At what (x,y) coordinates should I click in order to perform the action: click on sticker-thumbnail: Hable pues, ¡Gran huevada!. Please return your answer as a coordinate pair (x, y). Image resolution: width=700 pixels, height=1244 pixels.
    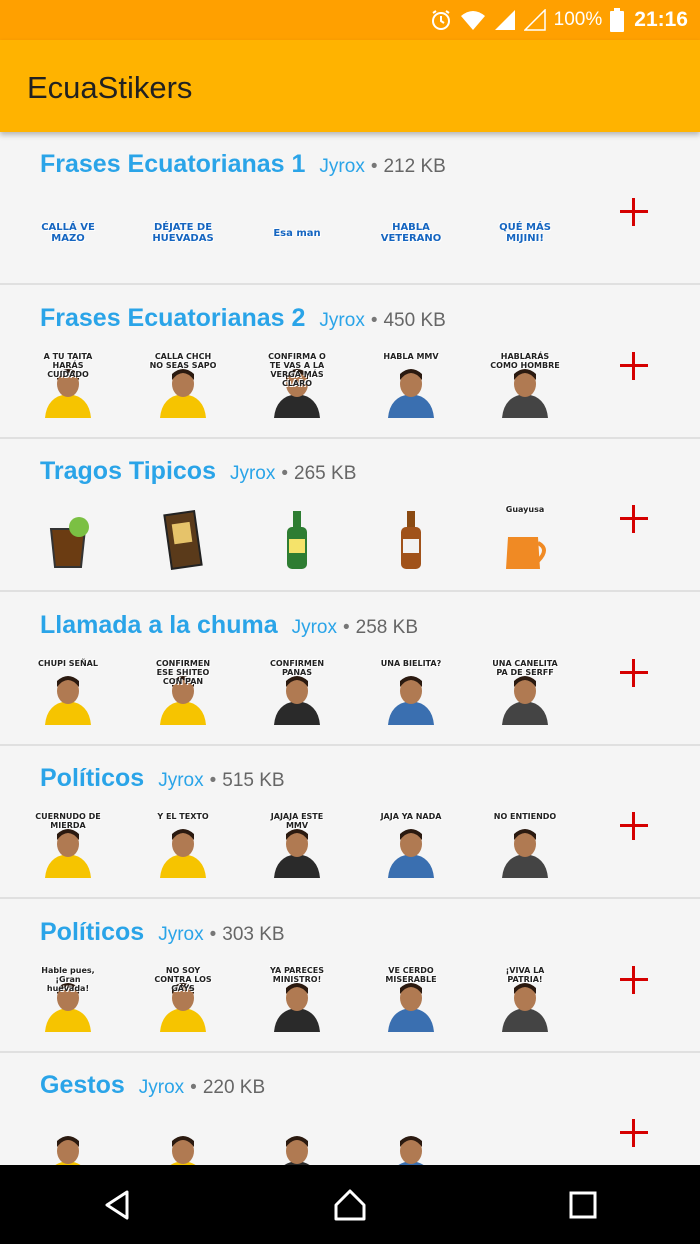
    Looking at the image, I should click on (68, 1001).